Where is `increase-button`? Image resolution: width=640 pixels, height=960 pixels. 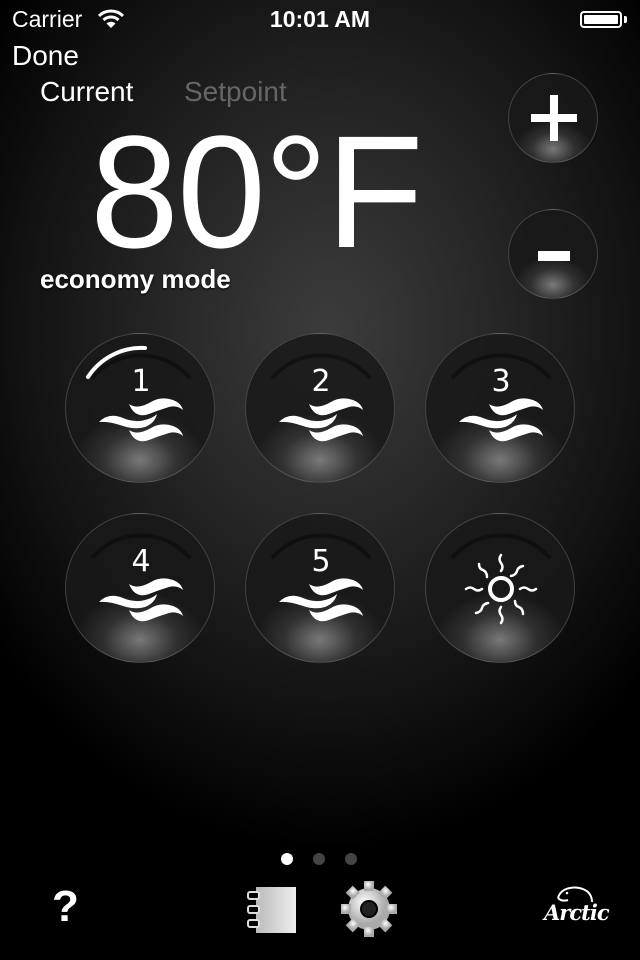 increase-button is located at coordinates (553, 118).